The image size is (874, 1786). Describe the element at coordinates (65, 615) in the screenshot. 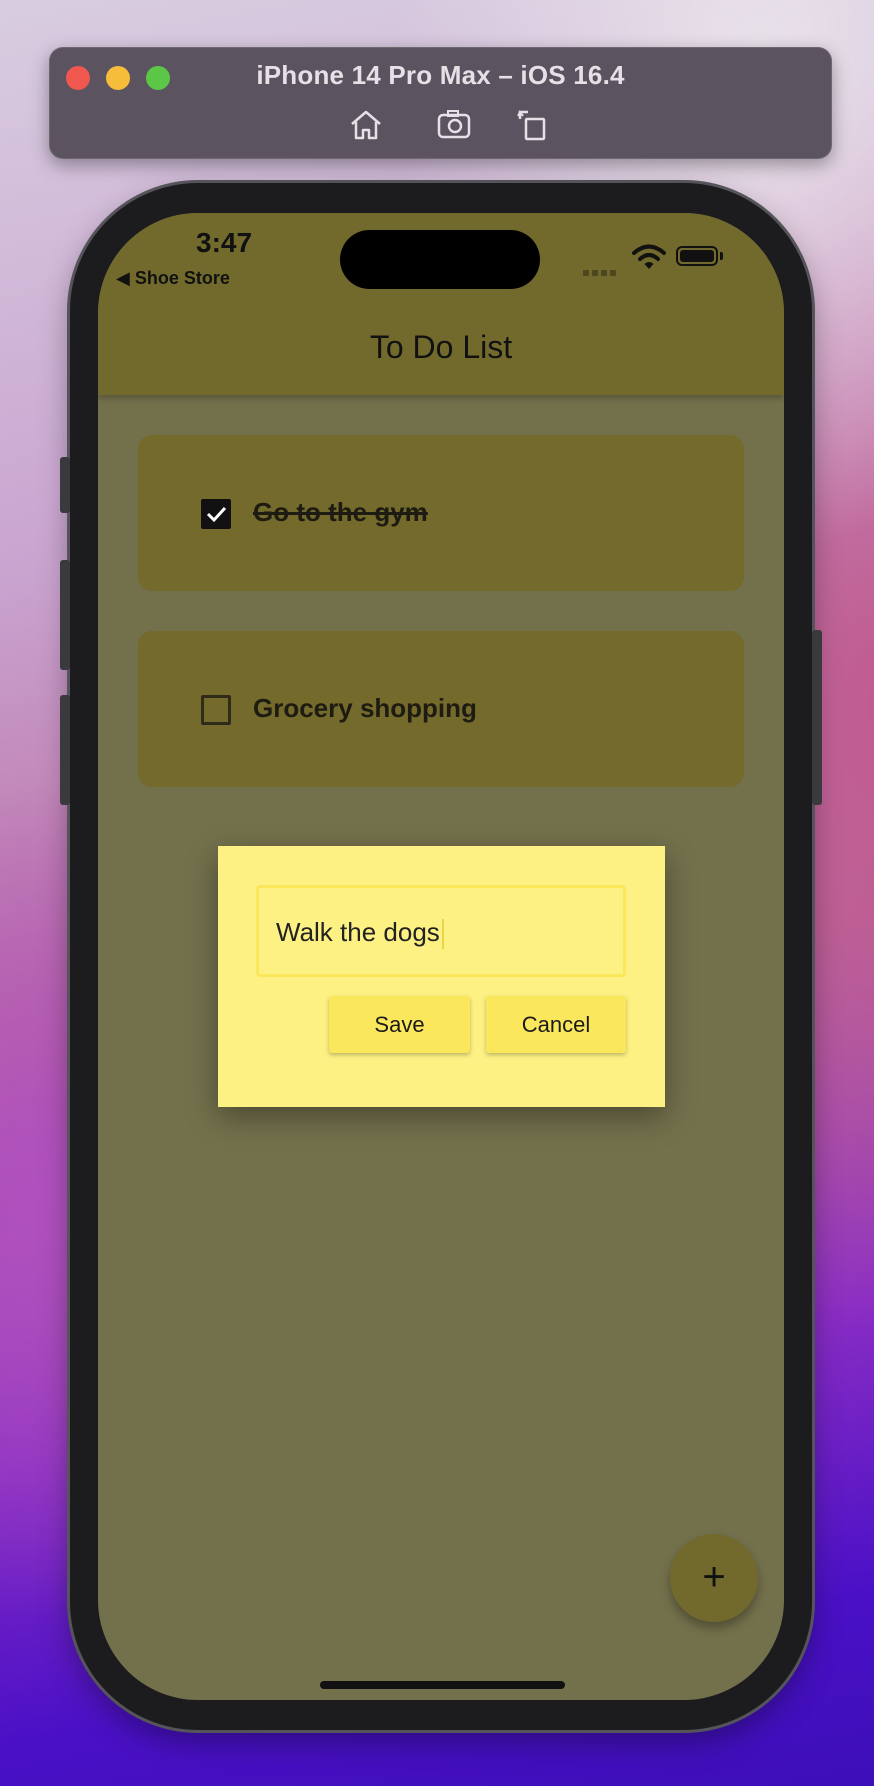

I see `volume-up-button` at that location.